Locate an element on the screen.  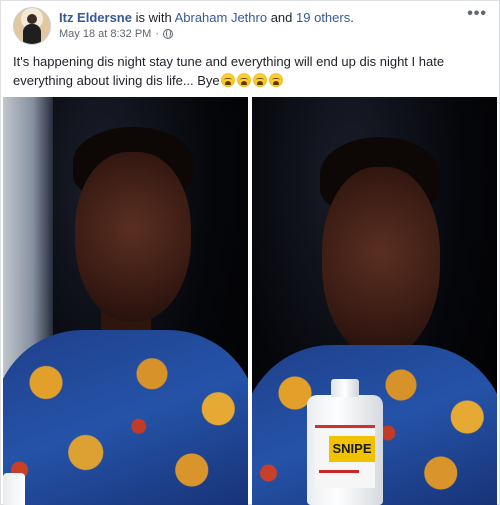
bottle-brand-text: SNIPE is located at coordinates (352, 449).